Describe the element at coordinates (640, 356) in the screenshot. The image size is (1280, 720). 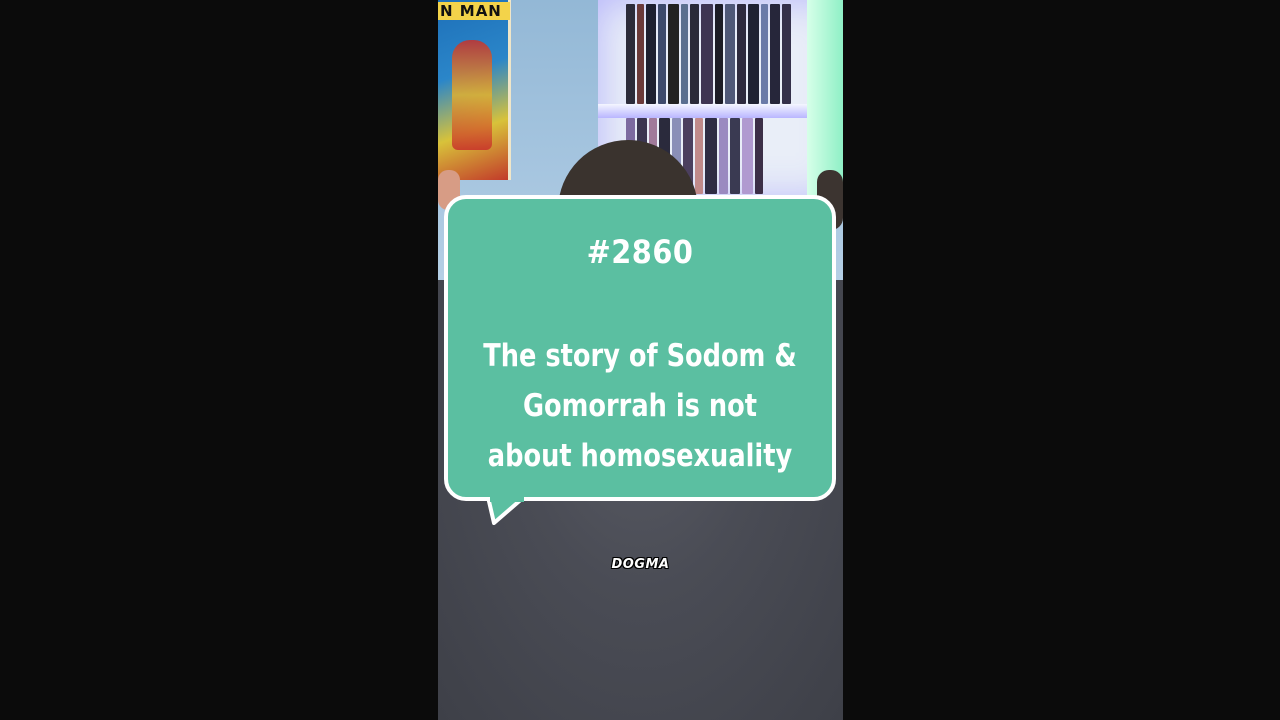
I see `caption-line-1: The story of Sodom &` at that location.